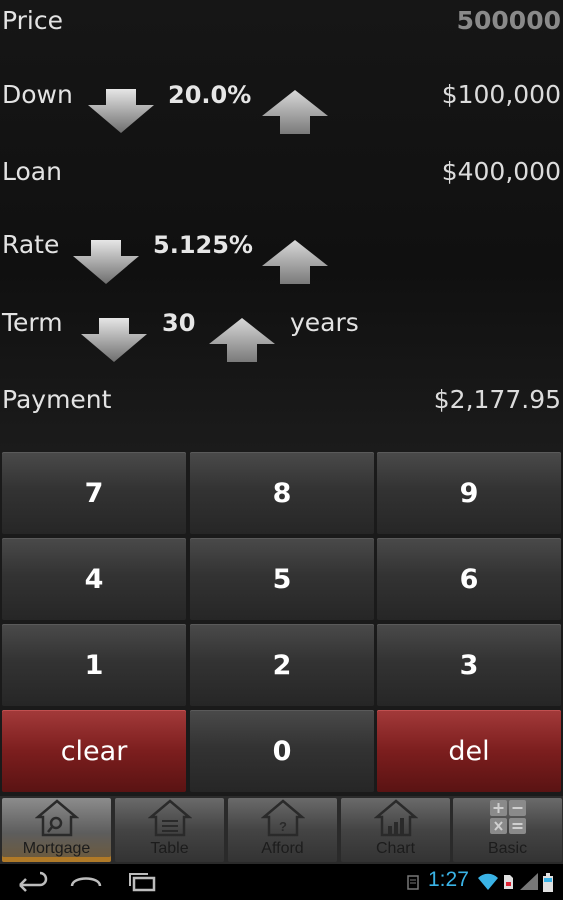  What do you see at coordinates (507, 848) in the screenshot?
I see `tab-label: Basic` at bounding box center [507, 848].